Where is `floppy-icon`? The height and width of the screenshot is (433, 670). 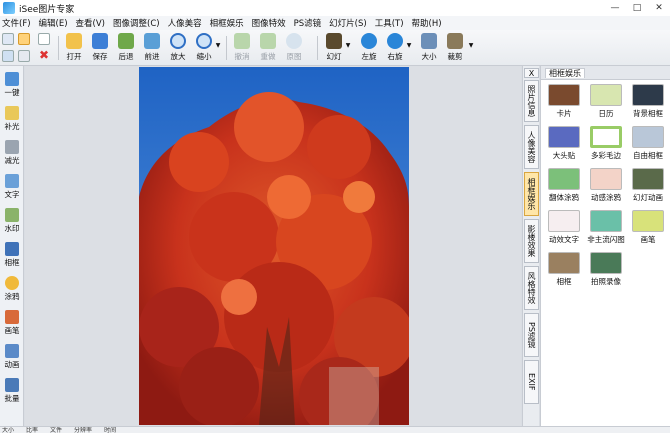 floppy-icon is located at coordinates (100, 41).